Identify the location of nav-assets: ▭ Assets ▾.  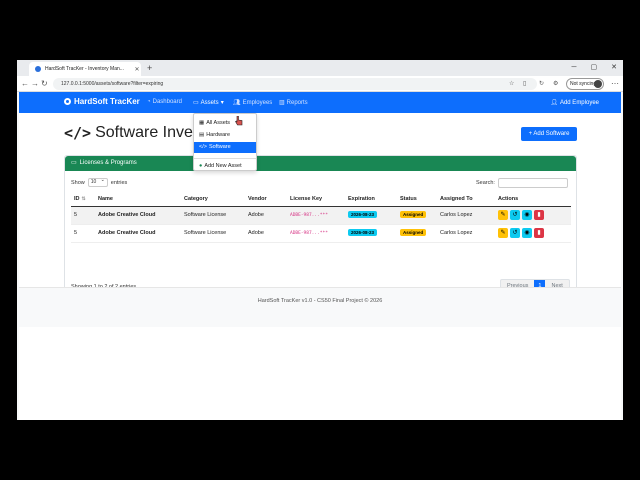
(208, 103).